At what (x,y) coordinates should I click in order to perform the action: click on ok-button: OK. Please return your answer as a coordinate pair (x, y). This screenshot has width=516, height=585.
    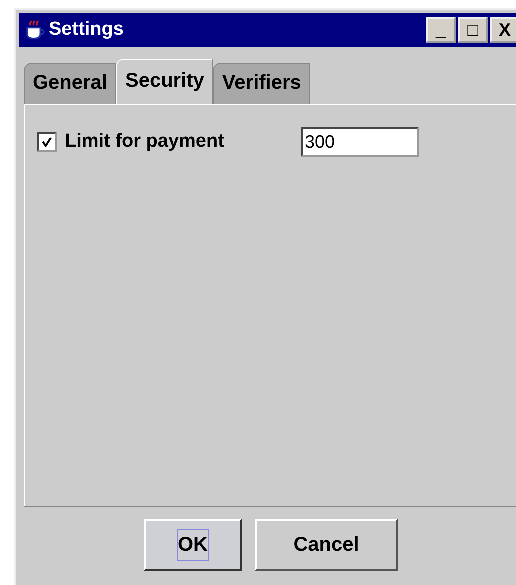
    Looking at the image, I should click on (193, 545).